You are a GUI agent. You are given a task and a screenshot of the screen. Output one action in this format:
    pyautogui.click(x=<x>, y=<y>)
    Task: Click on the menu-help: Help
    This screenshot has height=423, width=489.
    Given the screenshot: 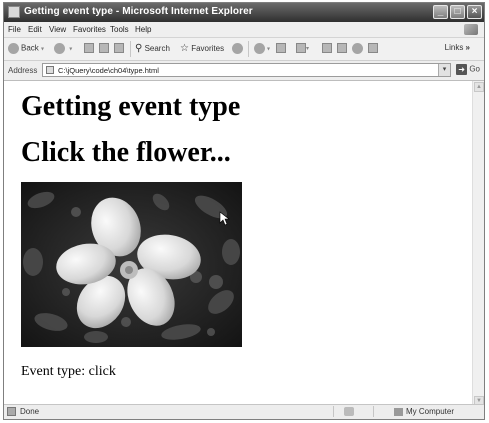 What is the action you would take?
    pyautogui.click(x=143, y=29)
    